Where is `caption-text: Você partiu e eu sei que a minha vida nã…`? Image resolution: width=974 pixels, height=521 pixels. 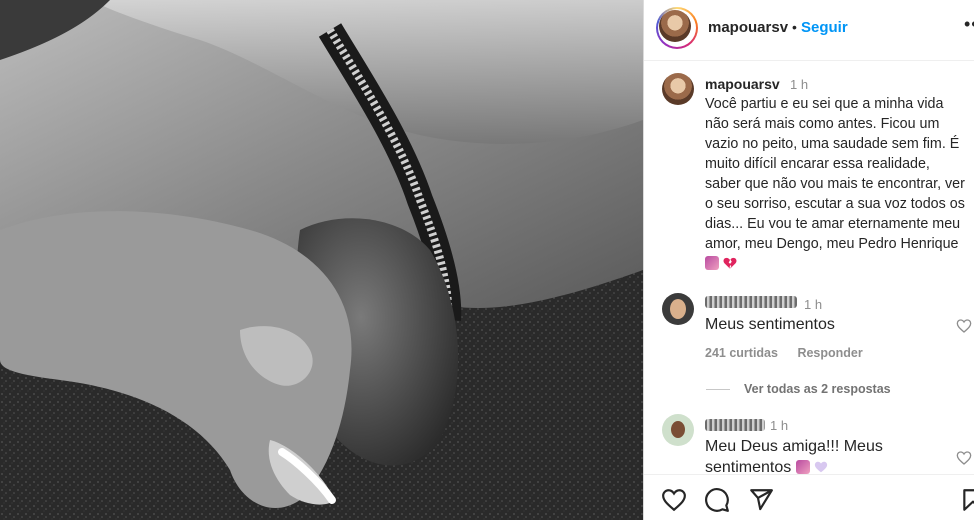
caption-text: Você partiu e eu sei que a minha vida nã… is located at coordinates (836, 184).